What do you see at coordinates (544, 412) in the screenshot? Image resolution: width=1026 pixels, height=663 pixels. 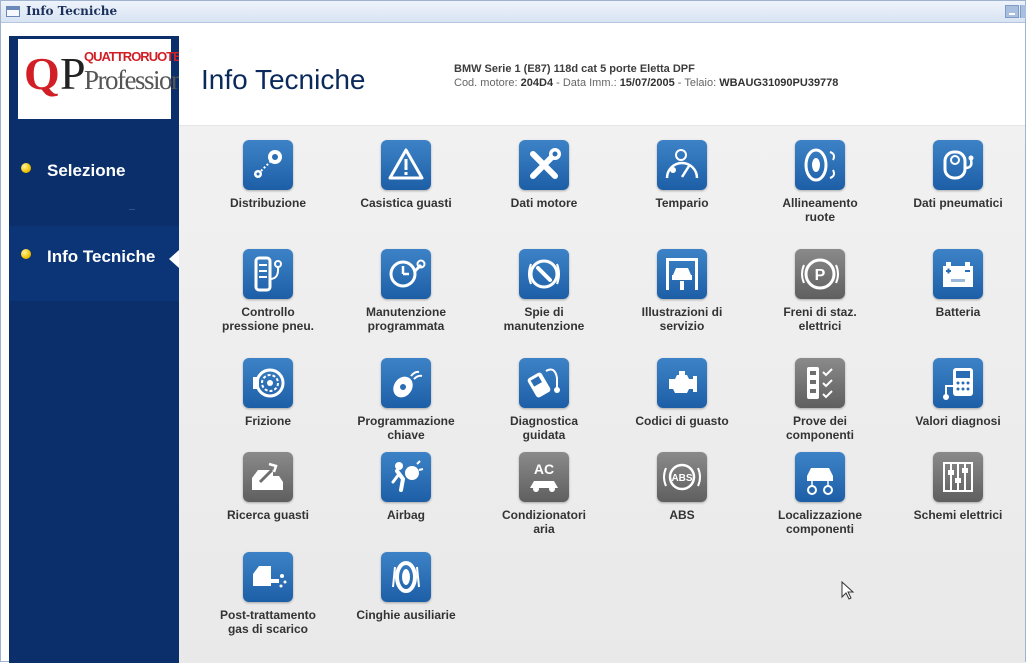 I see `tile-diagnostica-guidata: Diagnostica guidata` at bounding box center [544, 412].